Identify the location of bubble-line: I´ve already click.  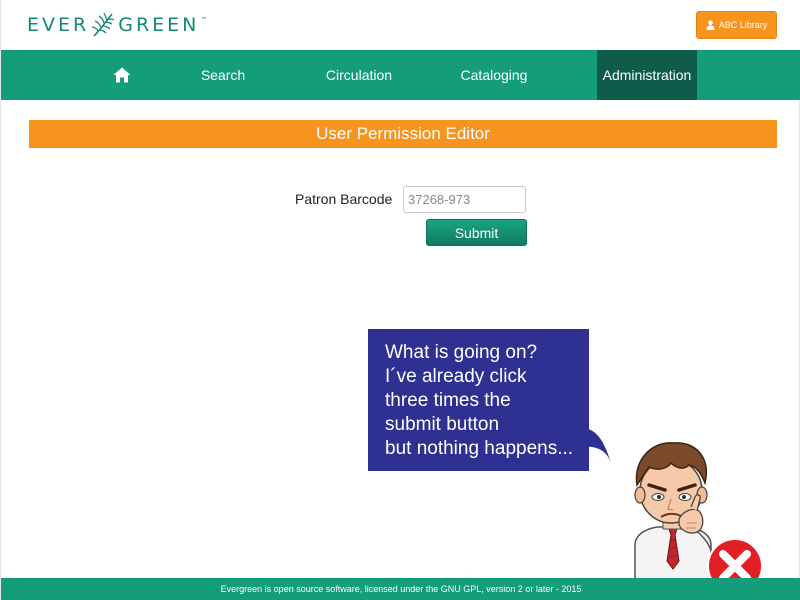
(456, 376).